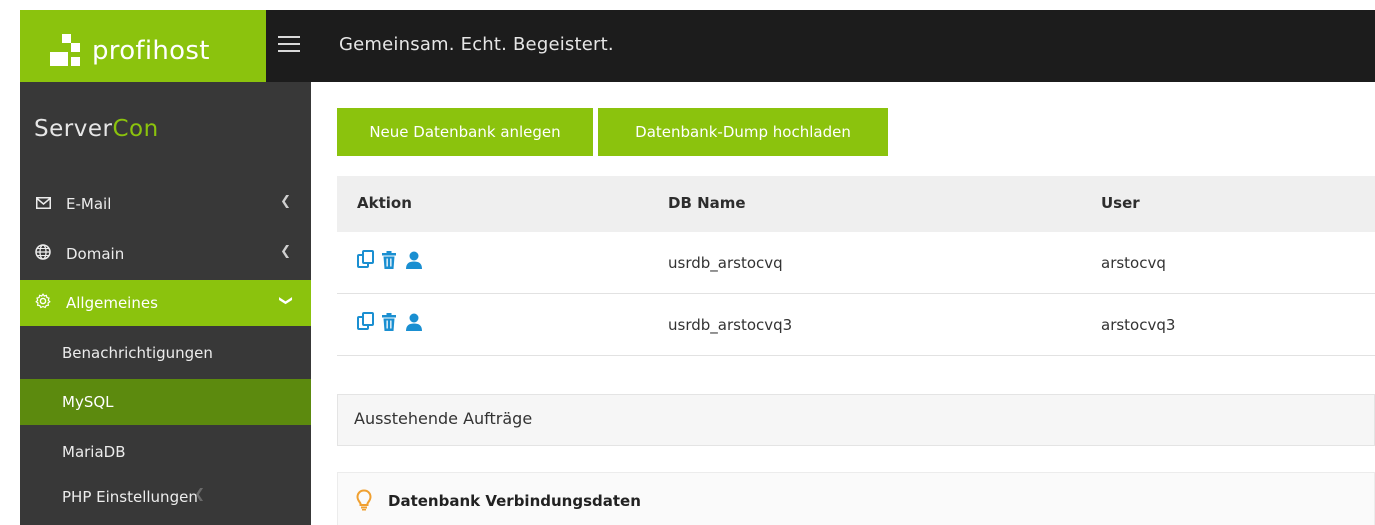 Image resolution: width=1375 pixels, height=525 pixels. I want to click on table-row: usrdb_arstocvq arstocvq, so click(856, 263).